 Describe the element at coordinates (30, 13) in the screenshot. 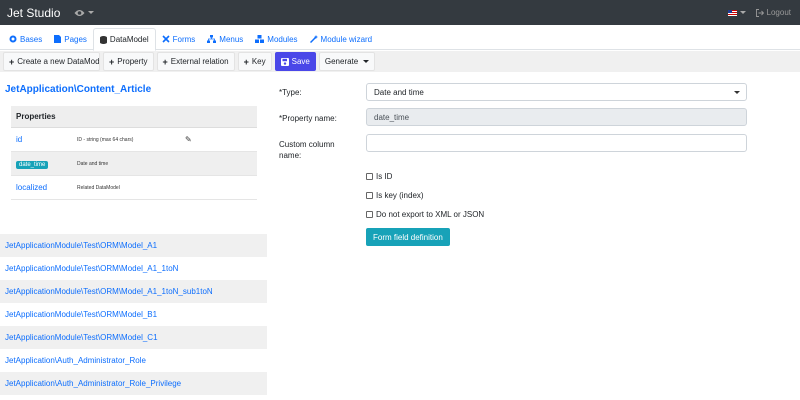

I see `app-brand: Jet Studio` at that location.